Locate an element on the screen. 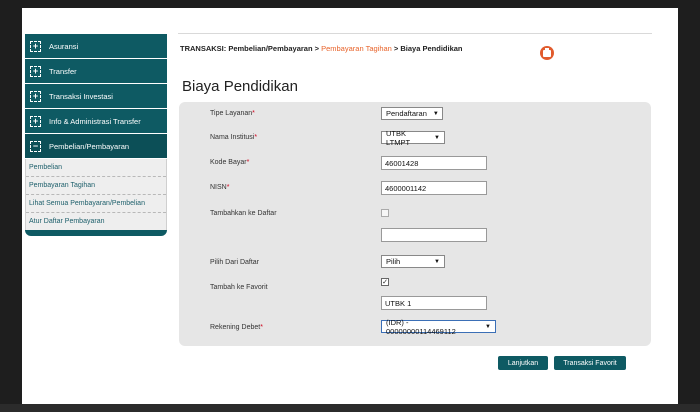 The height and width of the screenshot is (412, 700). sidebar-item-asuransi: + Asuransi is located at coordinates (96, 46).